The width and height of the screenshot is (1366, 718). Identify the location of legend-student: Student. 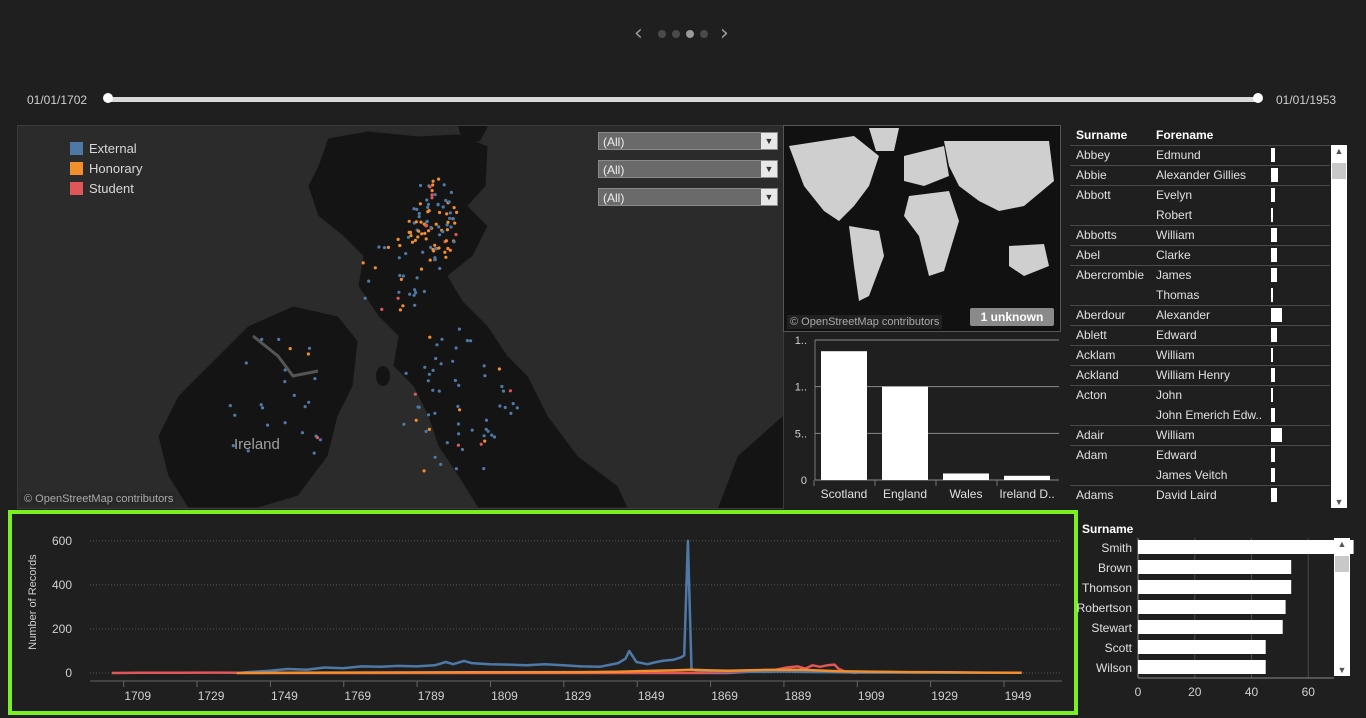
(102, 188).